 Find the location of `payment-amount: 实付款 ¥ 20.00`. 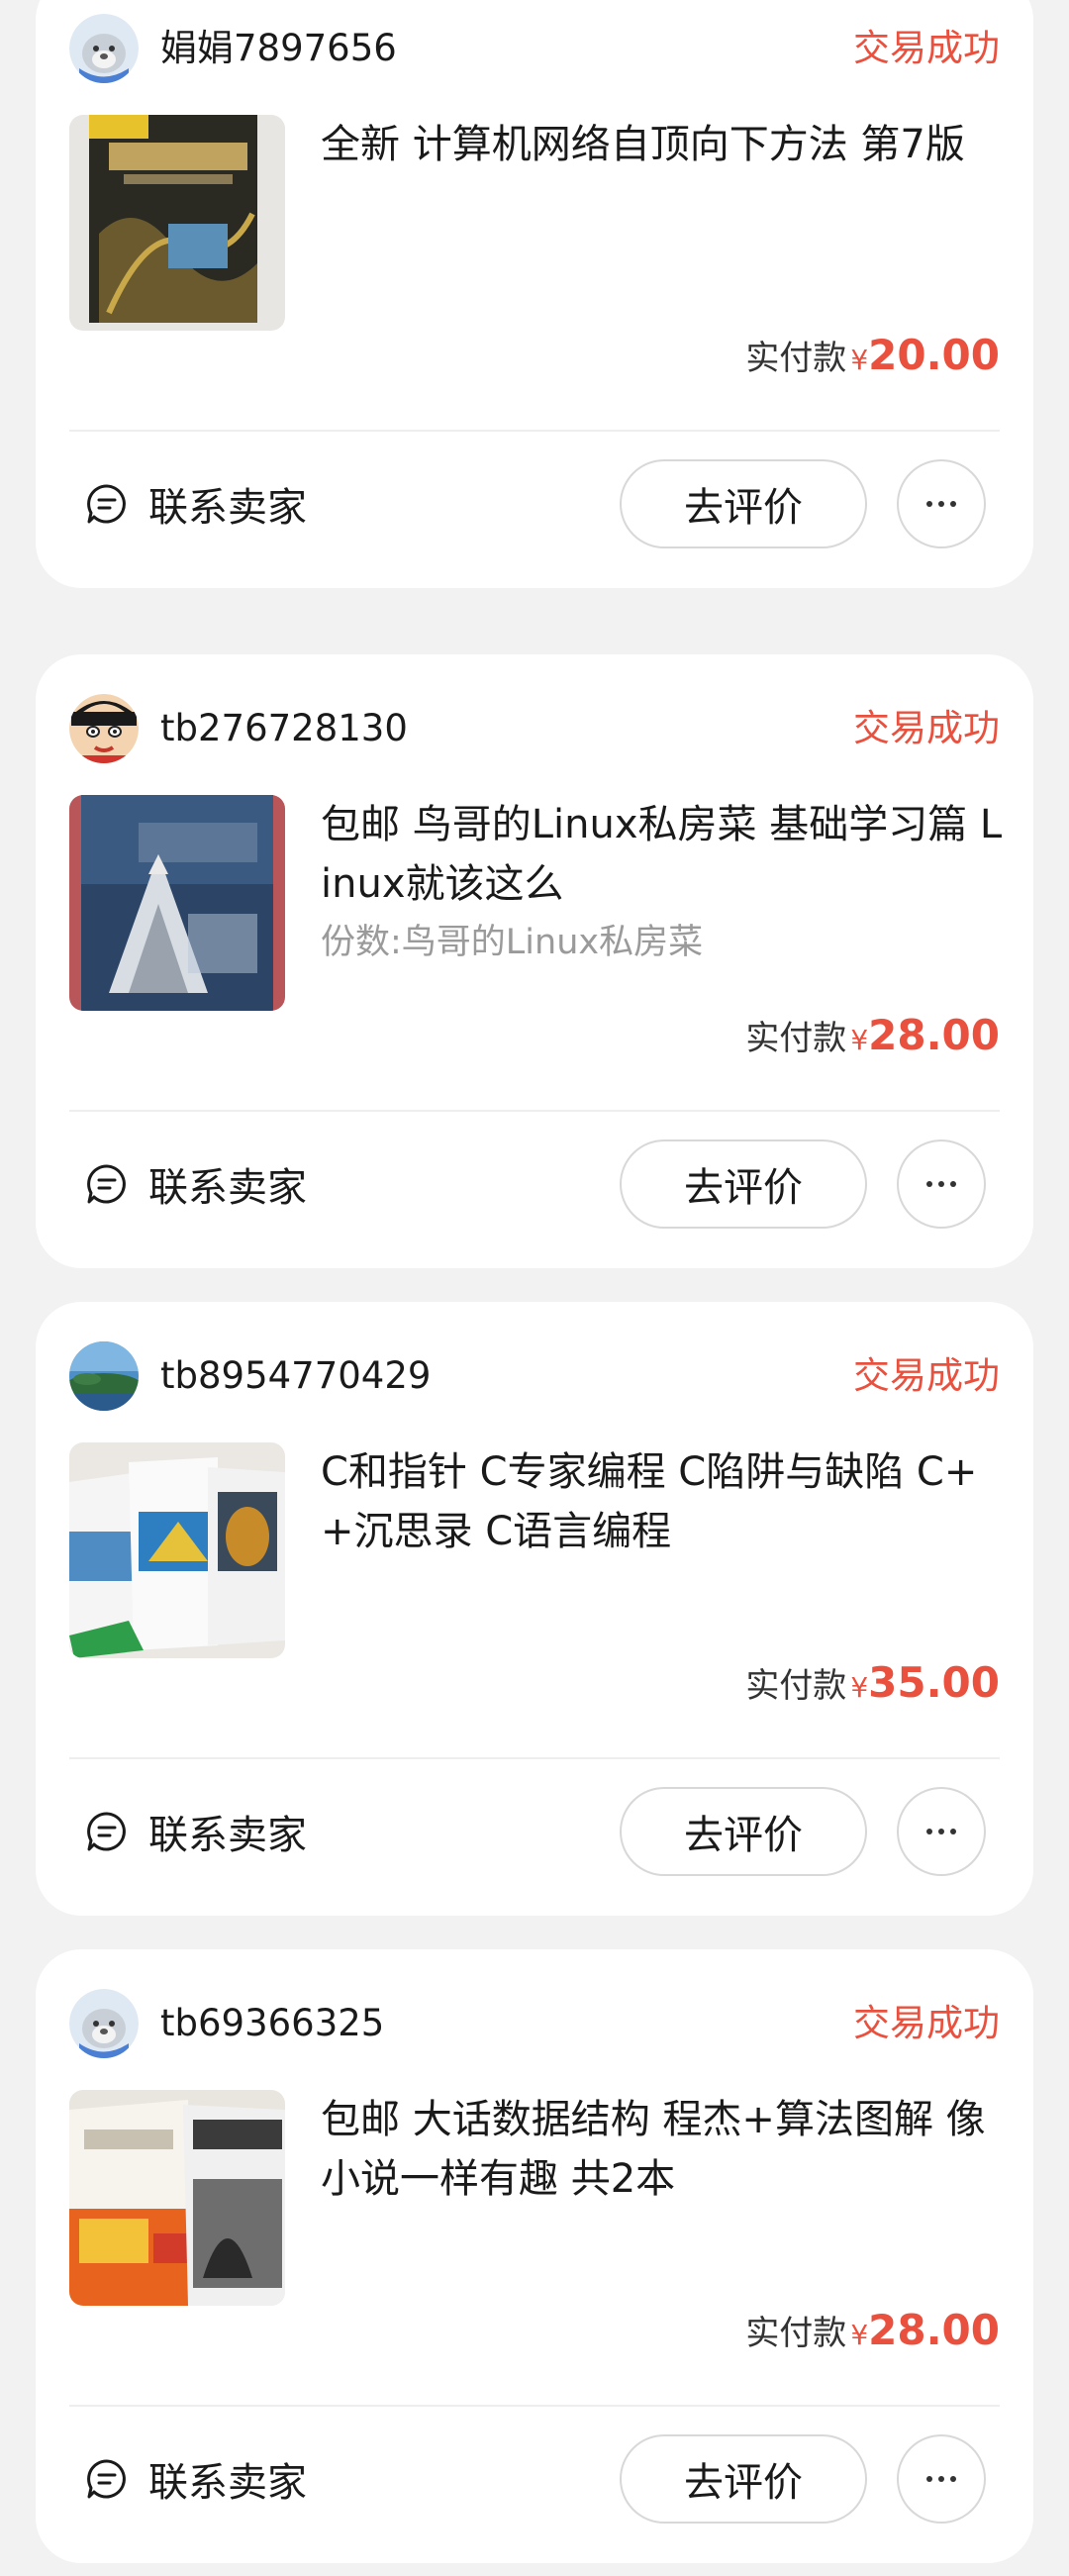

payment-amount: 实付款 ¥ 20.00 is located at coordinates (872, 363).